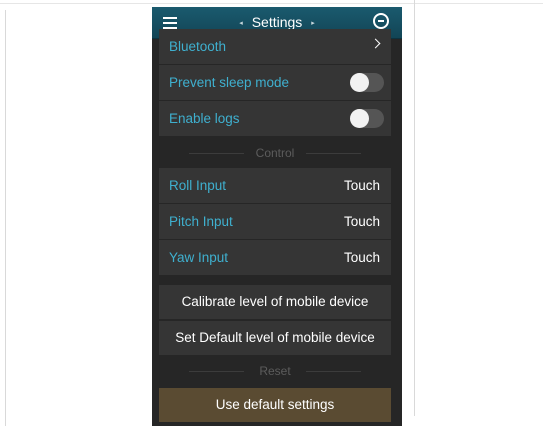  I want to click on prev-arrow-icon: ◂, so click(241, 23).